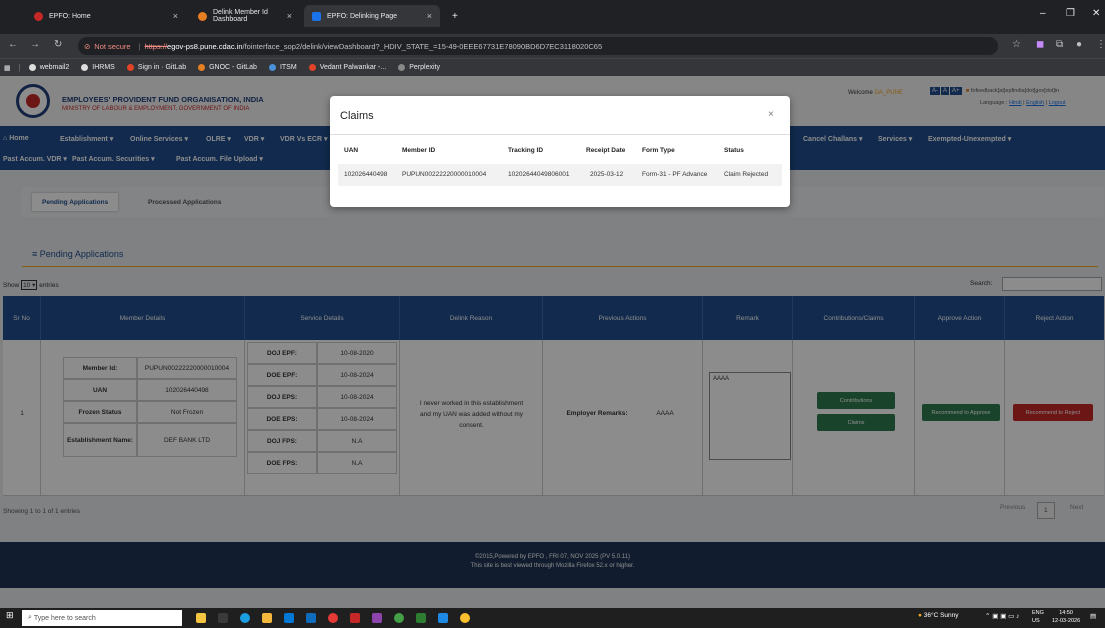 The width and height of the screenshot is (1105, 628). I want to click on file-explorer-icon, so click(267, 618).